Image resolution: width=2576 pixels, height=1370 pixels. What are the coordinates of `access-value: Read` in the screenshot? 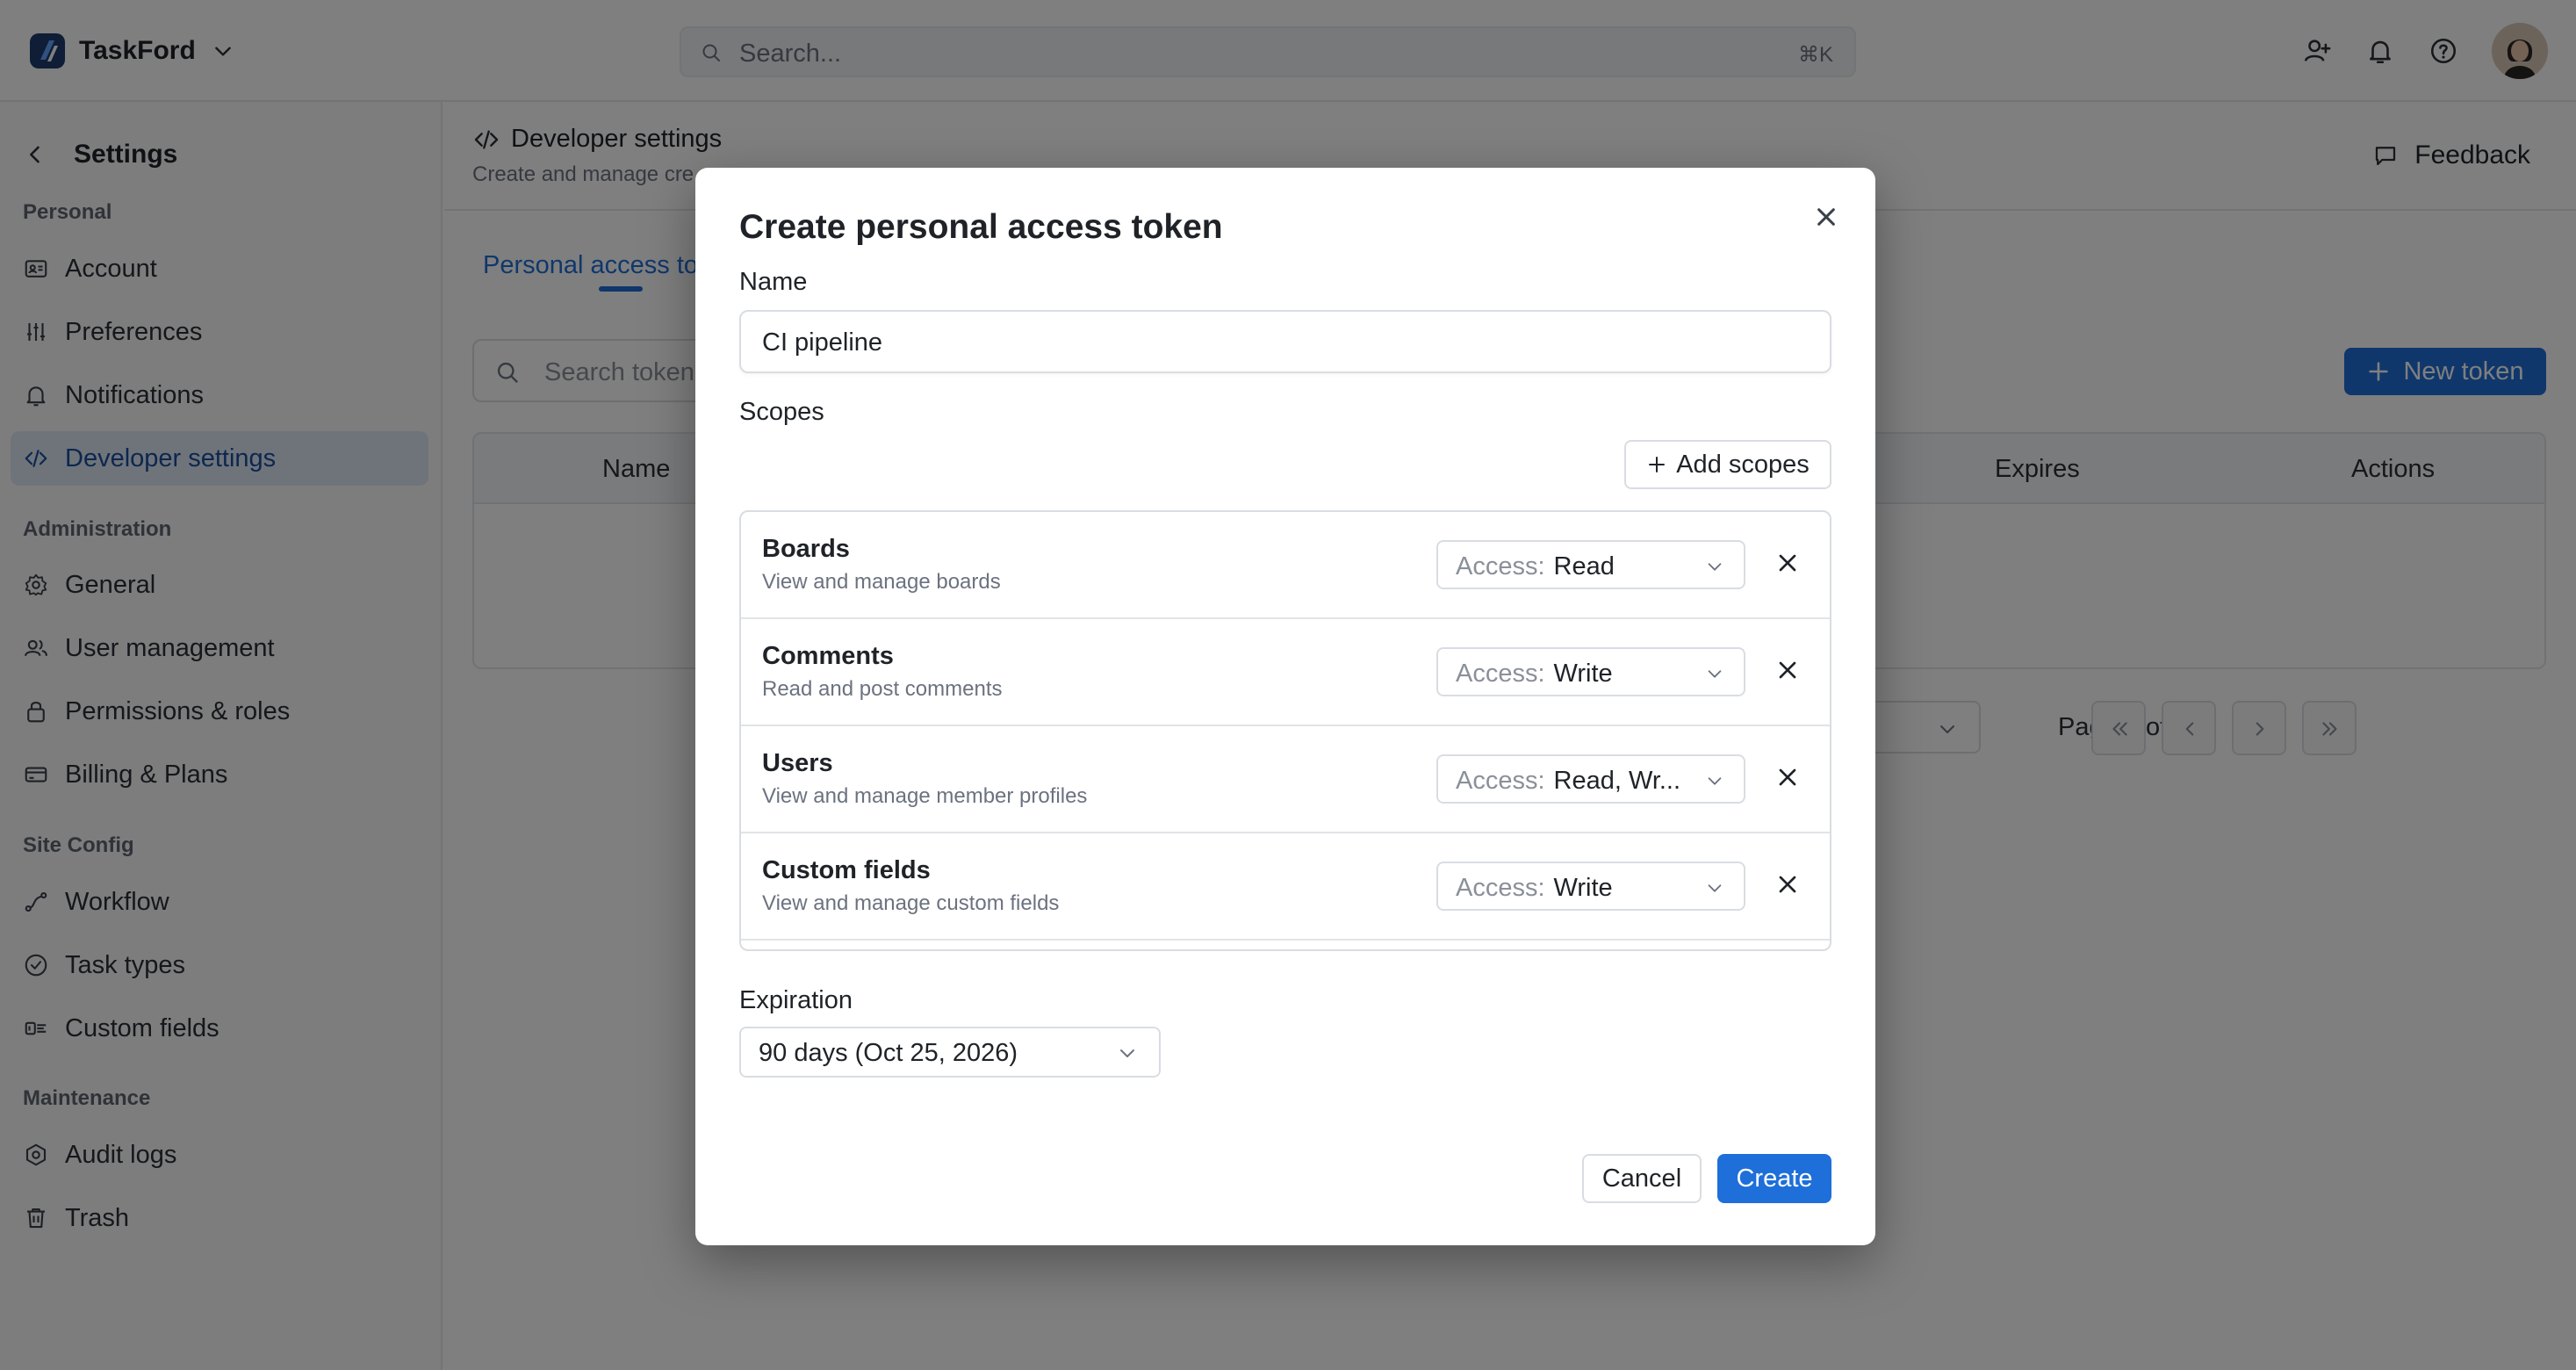 It's located at (1584, 566).